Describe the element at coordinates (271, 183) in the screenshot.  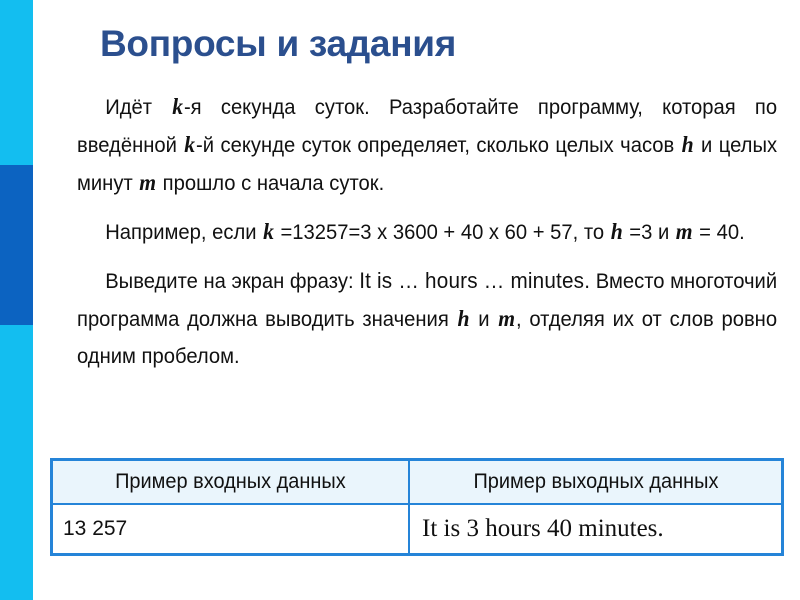
I see `paragraph1-seg5: прошло с начала суток.` at that location.